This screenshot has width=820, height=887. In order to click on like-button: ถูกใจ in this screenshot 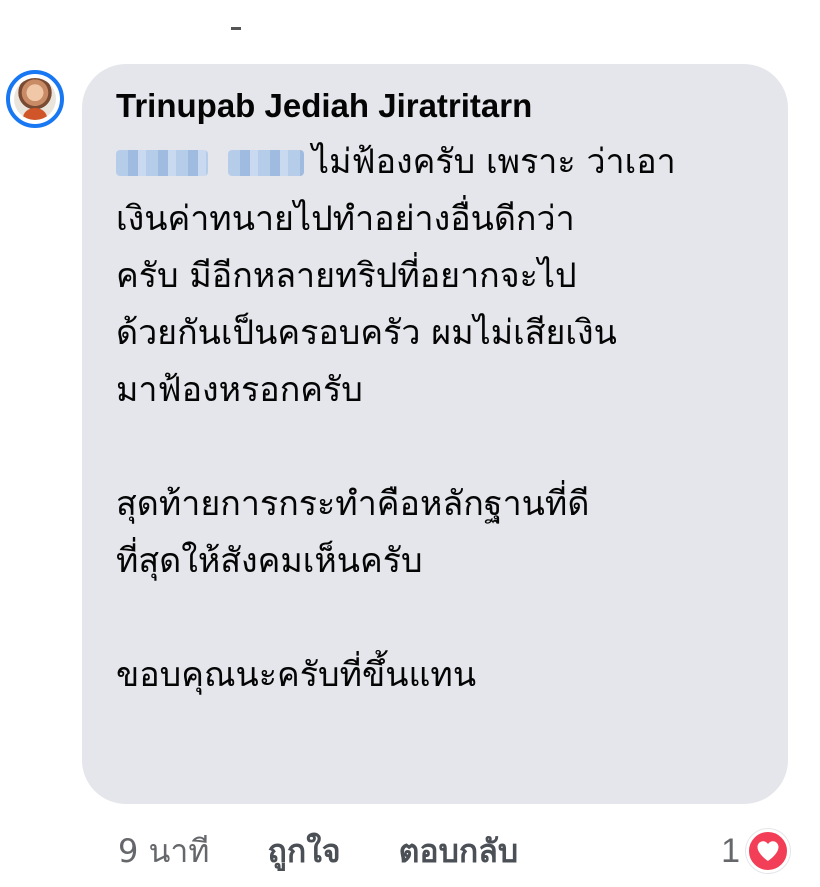, I will do `click(303, 851)`.